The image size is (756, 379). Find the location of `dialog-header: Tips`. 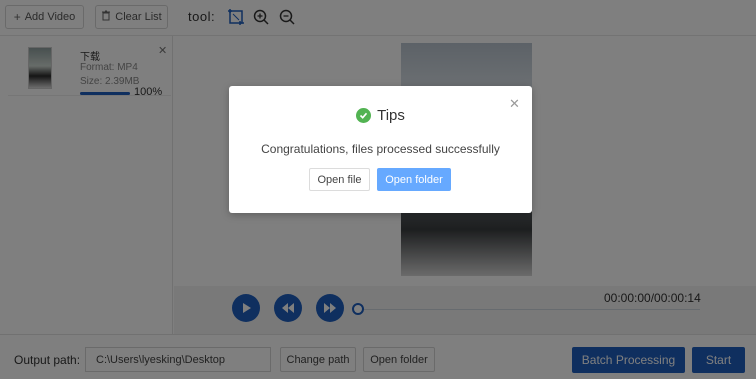

dialog-header: Tips is located at coordinates (380, 115).